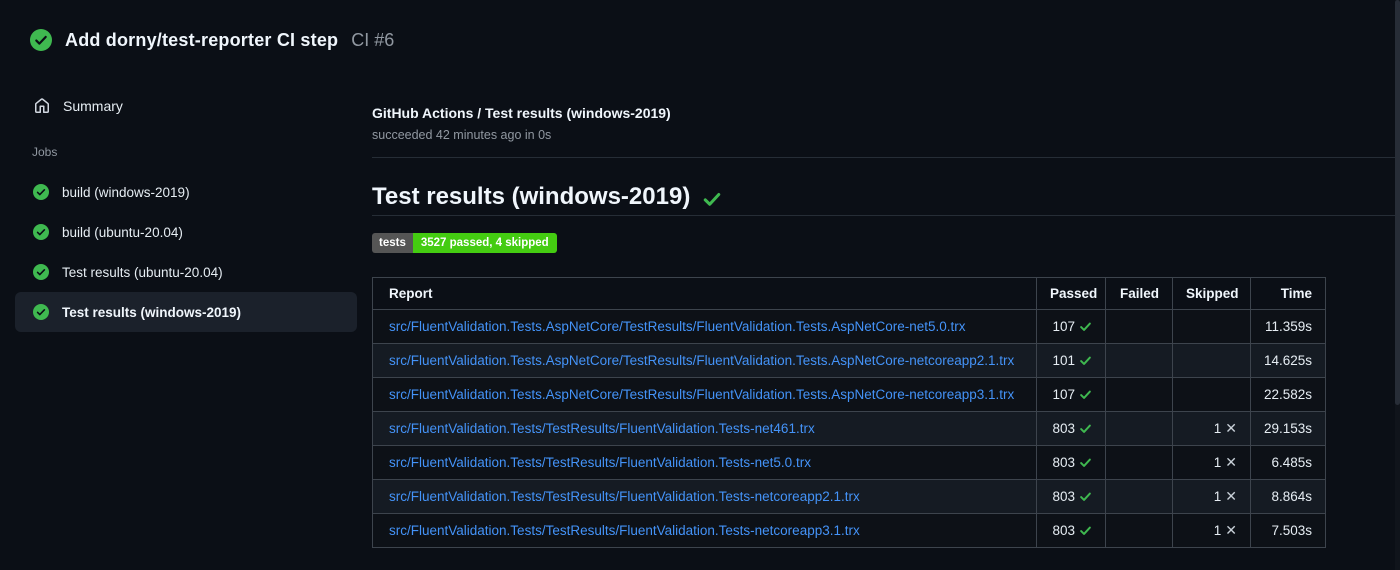 The width and height of the screenshot is (1400, 570). I want to click on table-header-row: Report Passed Failed Skipped Time, so click(849, 293).